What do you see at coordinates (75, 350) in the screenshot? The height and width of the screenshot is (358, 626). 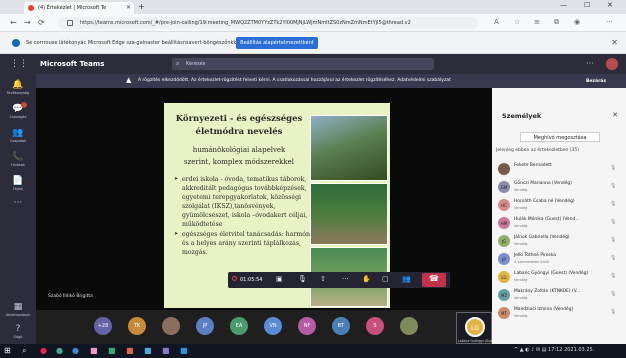 I see `app-icon-3: ●` at bounding box center [75, 350].